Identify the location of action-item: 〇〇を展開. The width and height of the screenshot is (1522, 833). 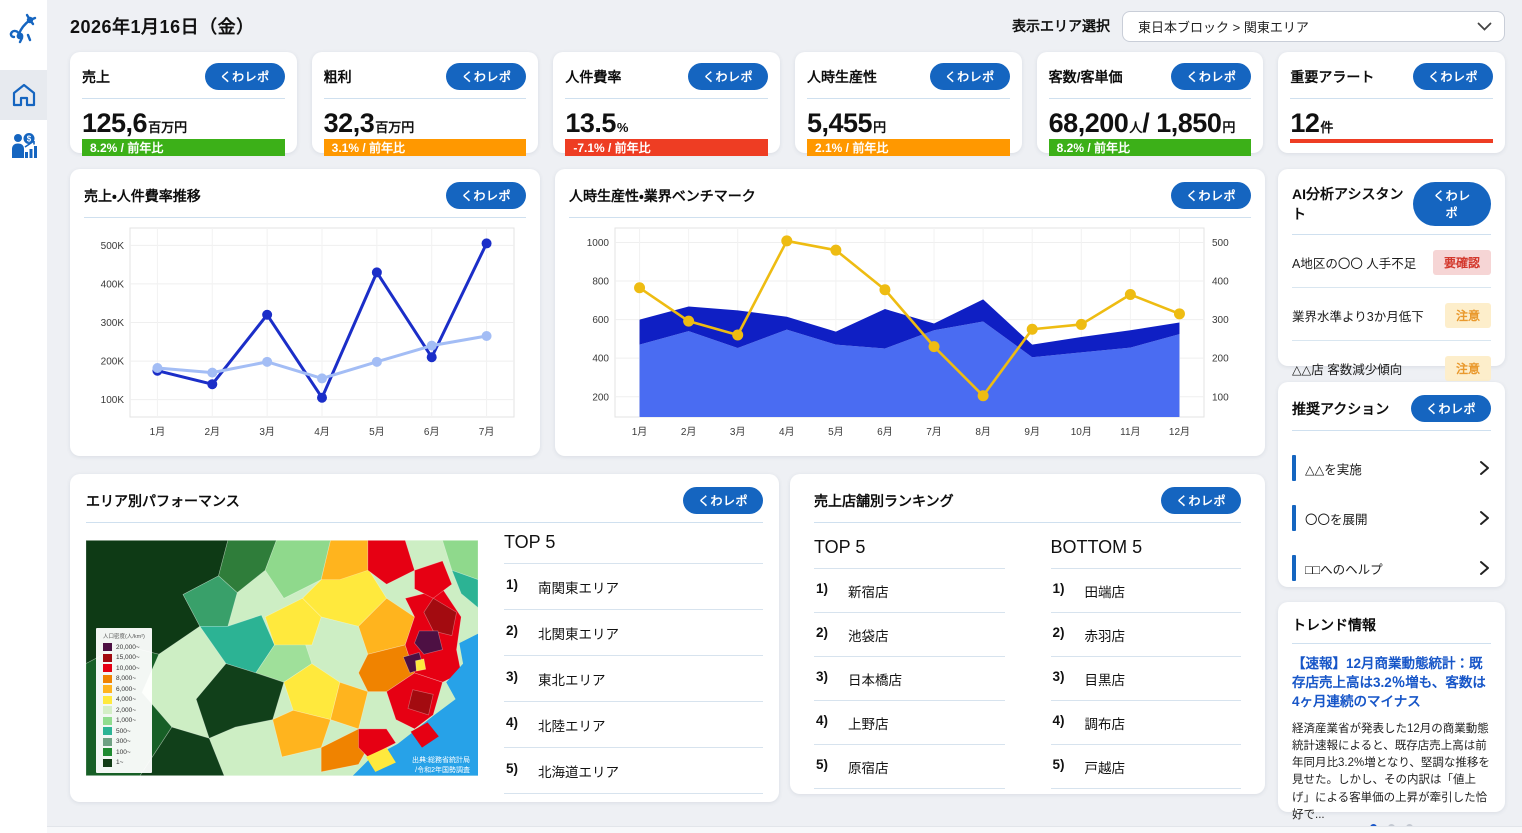
(1391, 518).